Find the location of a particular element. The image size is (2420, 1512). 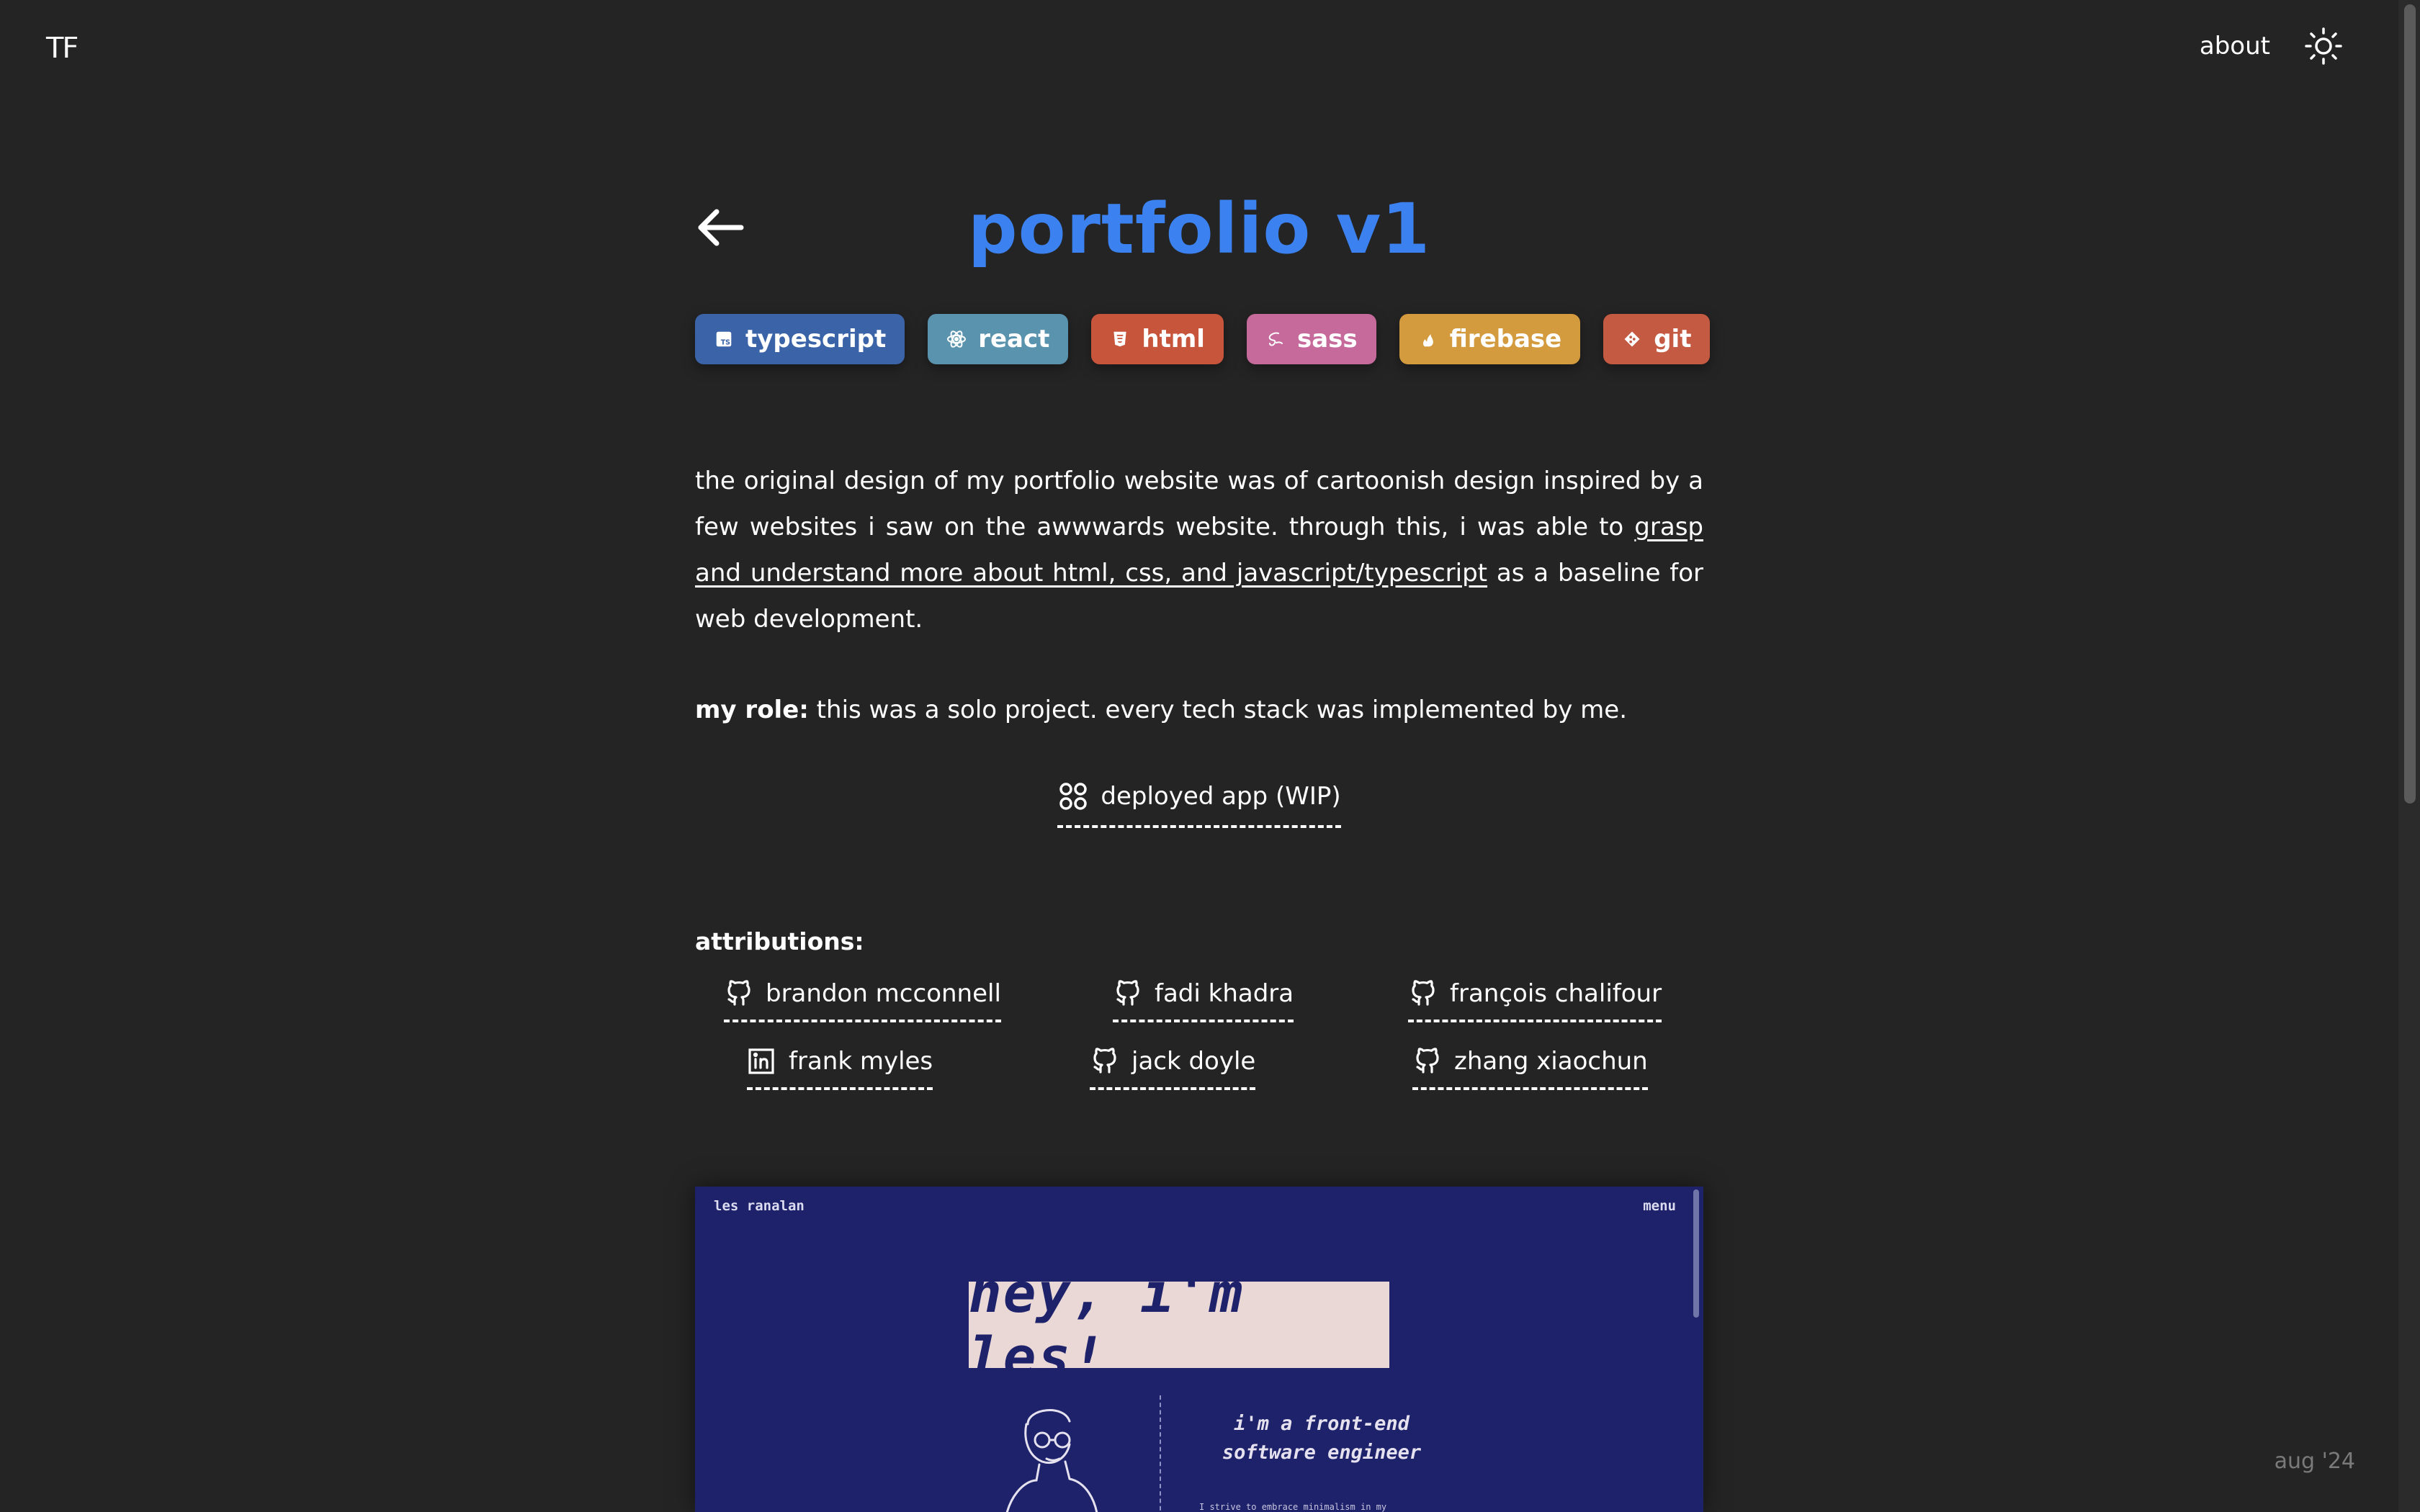

attribution-name: brandon mcconnell is located at coordinates (883, 993).